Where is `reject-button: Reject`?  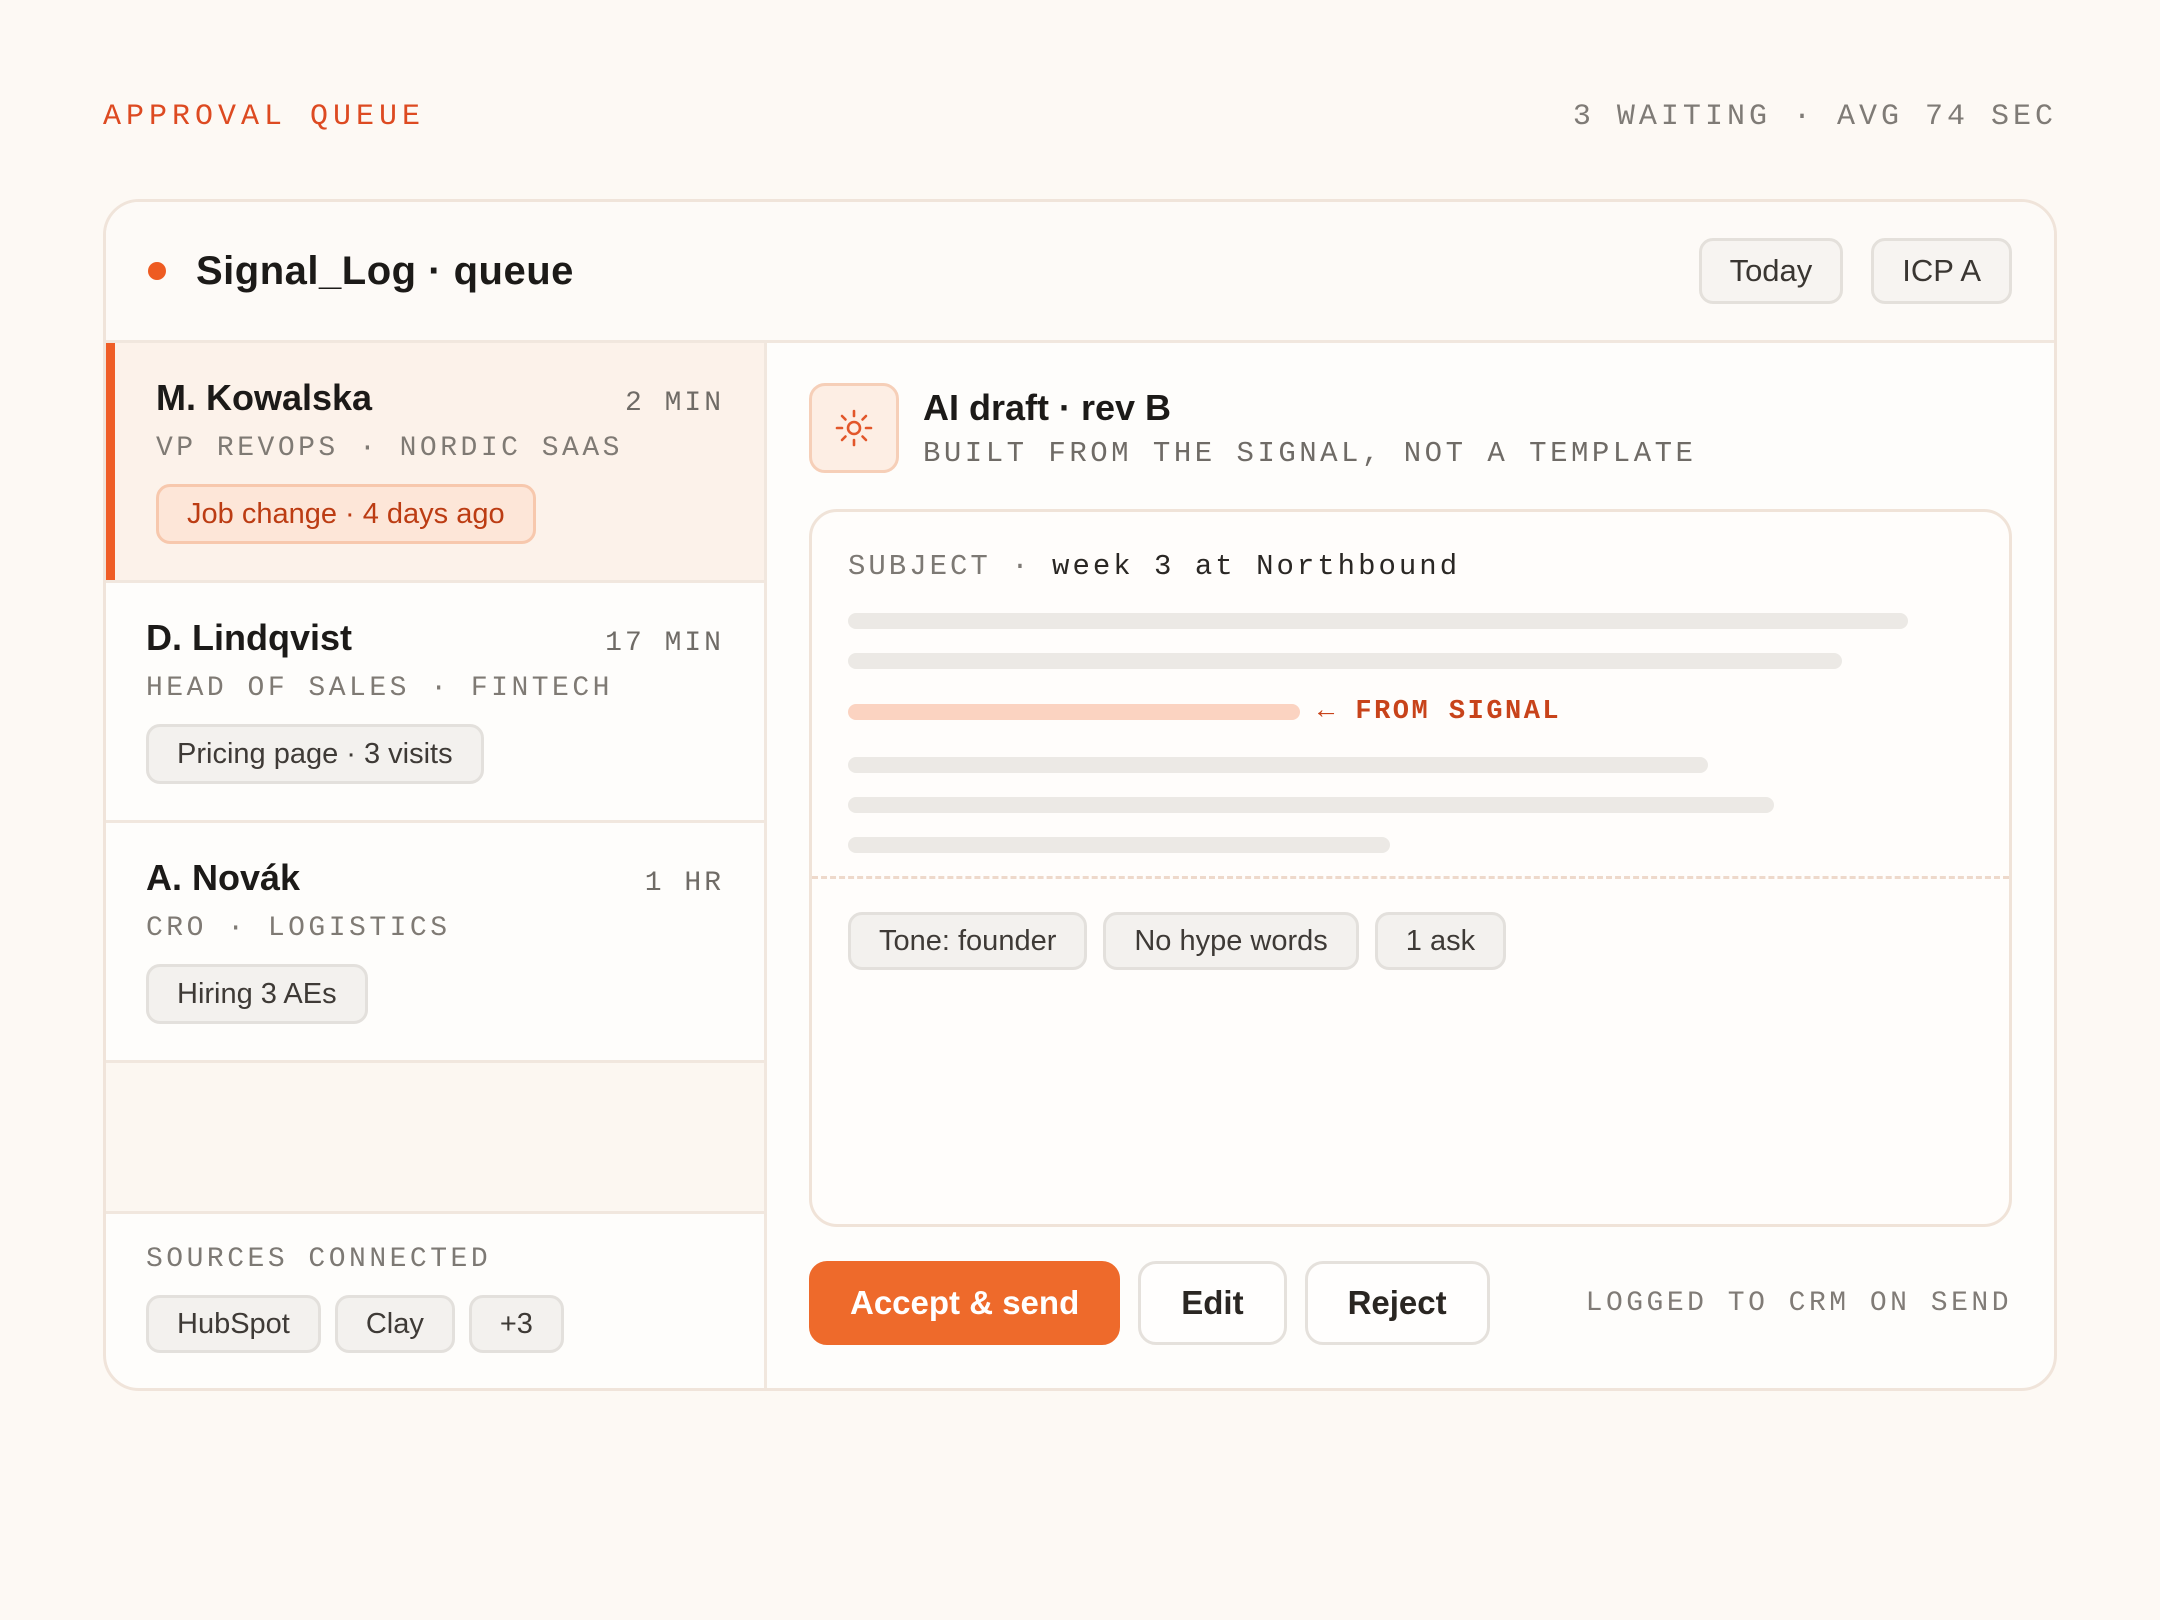 reject-button: Reject is located at coordinates (1397, 1303).